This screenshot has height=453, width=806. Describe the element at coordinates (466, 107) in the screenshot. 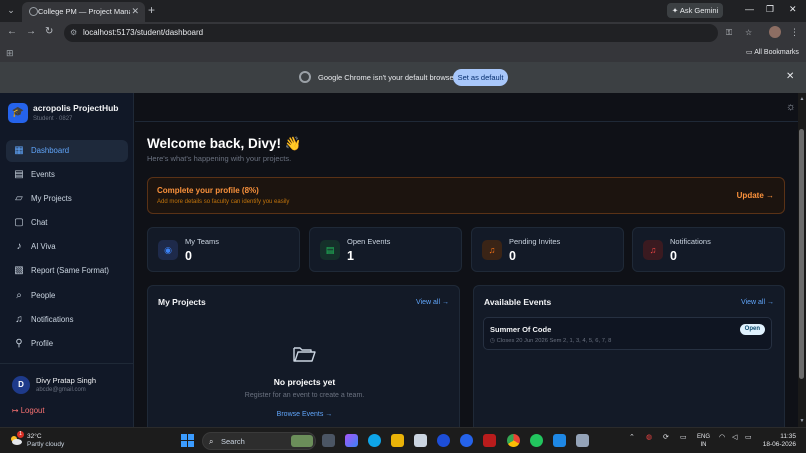

I see `main-topbar: ☼` at that location.